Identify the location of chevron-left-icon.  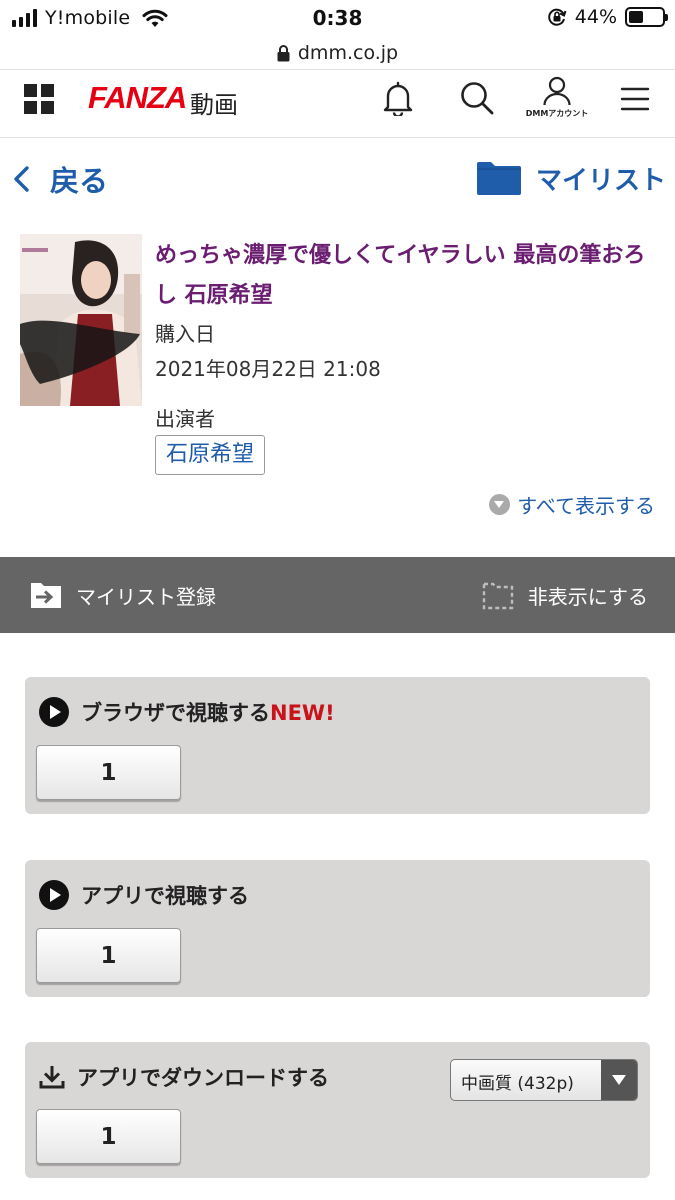
(21, 179).